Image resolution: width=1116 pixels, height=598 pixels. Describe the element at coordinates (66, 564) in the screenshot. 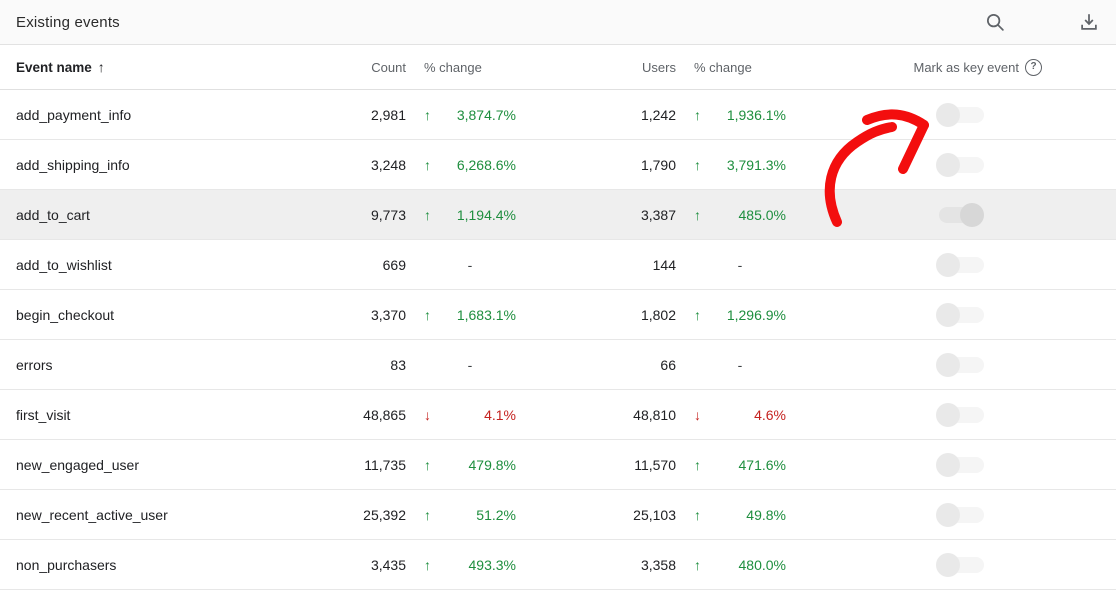

I see `event-name-cell: non_purchasers` at that location.